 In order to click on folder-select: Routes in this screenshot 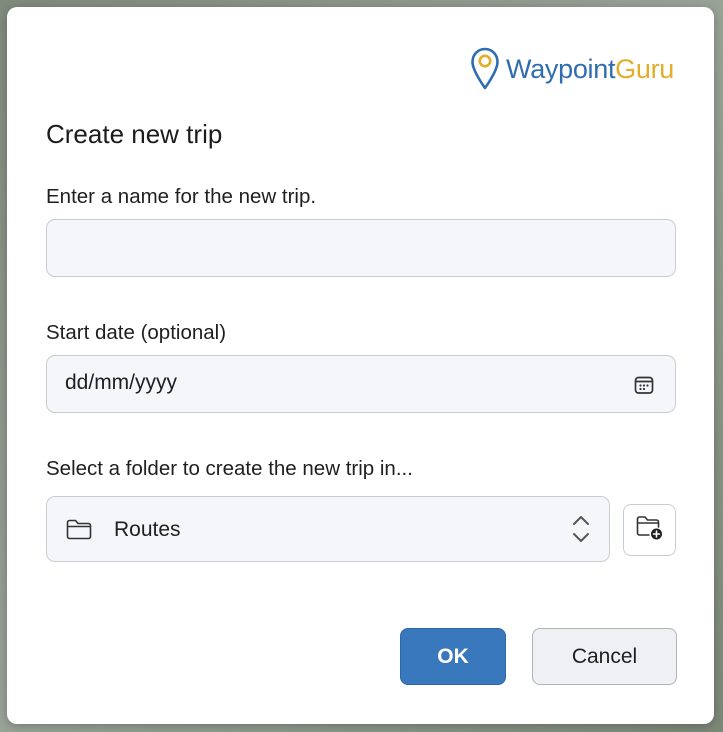, I will do `click(328, 529)`.